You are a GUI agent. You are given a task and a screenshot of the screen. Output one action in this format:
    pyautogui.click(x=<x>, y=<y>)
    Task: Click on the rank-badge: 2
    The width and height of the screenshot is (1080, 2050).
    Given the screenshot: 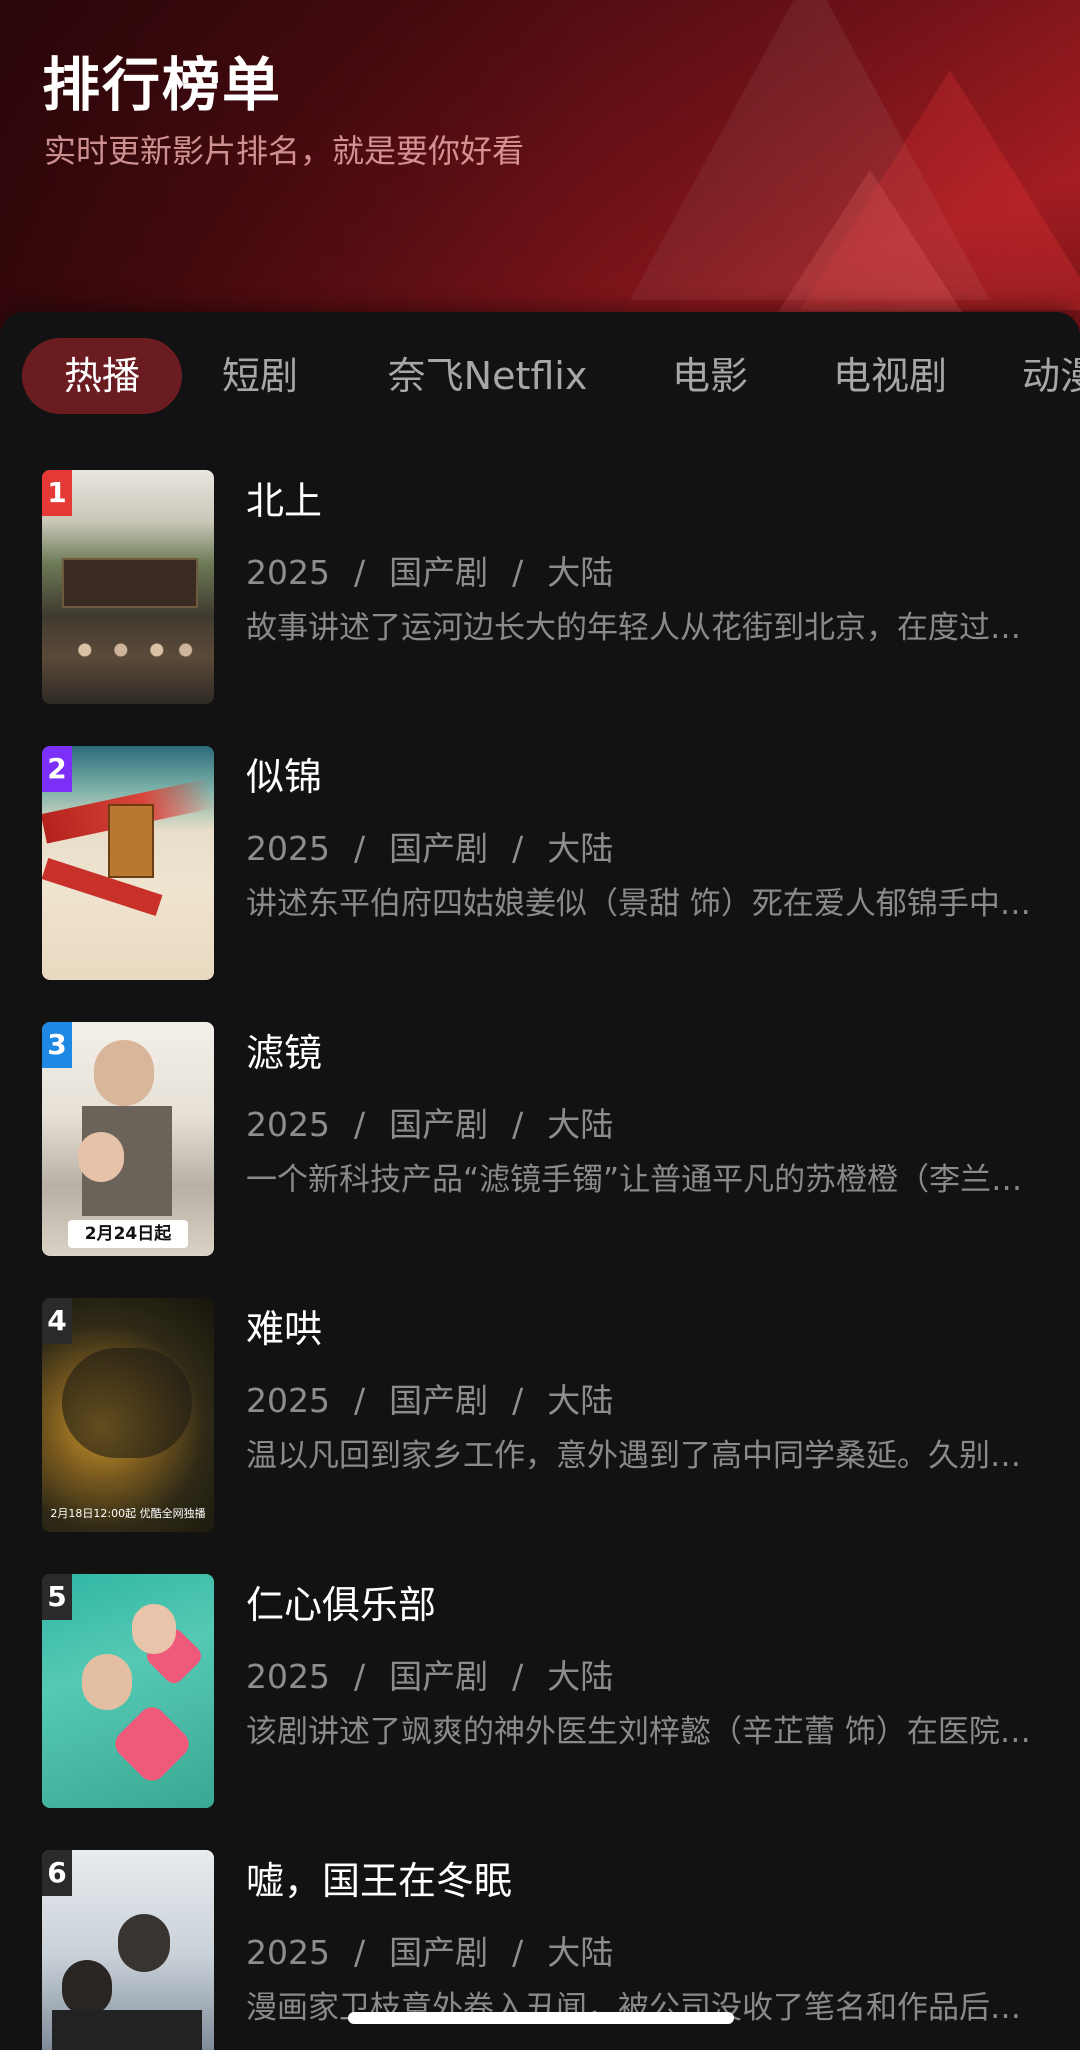 What is the action you would take?
    pyautogui.click(x=57, y=769)
    